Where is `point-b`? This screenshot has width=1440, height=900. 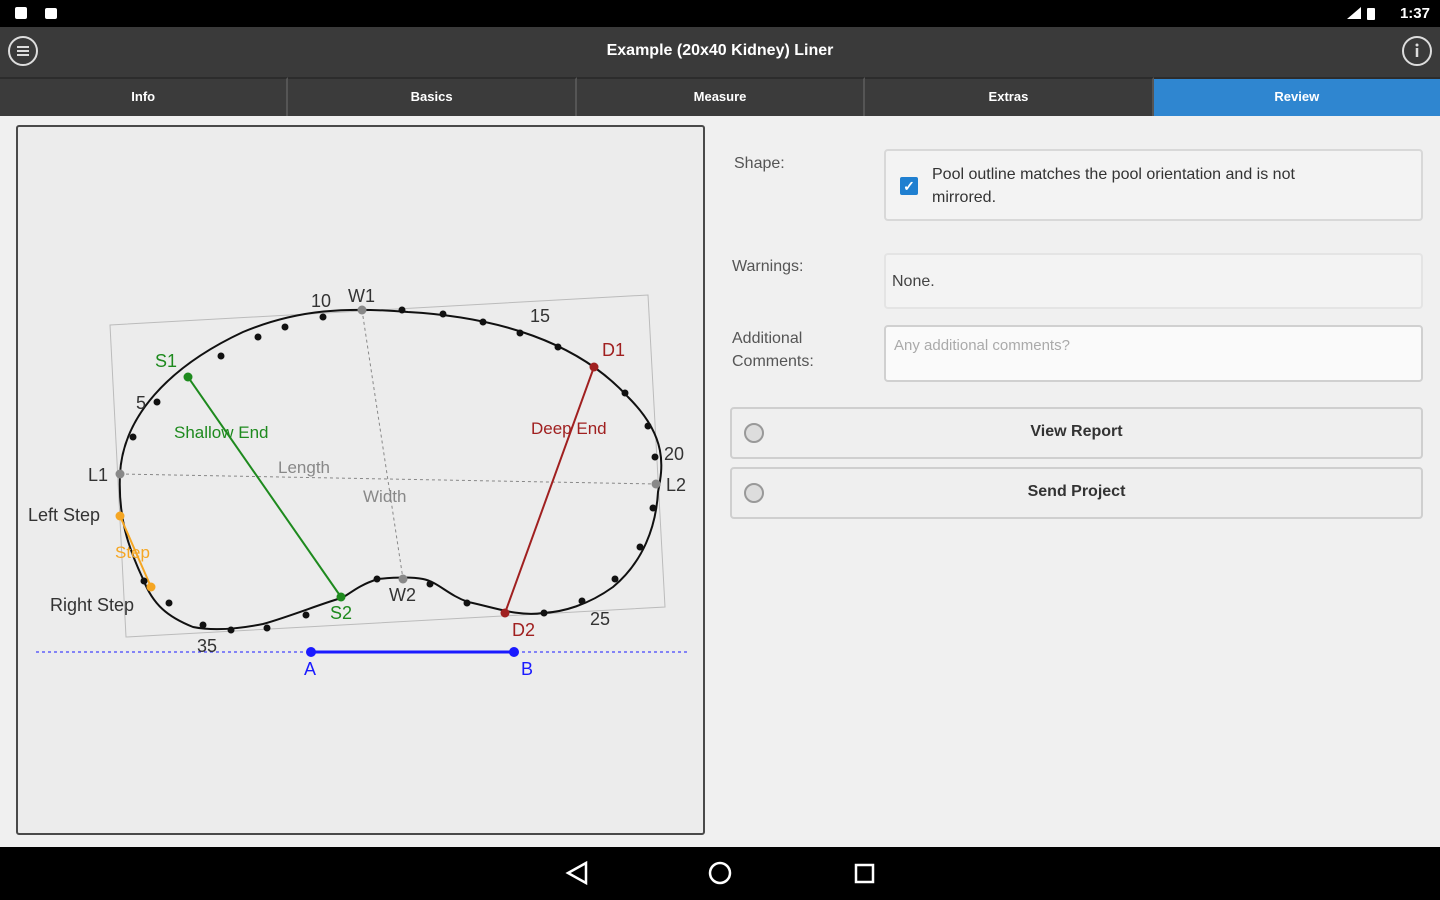
point-b is located at coordinates (514, 652).